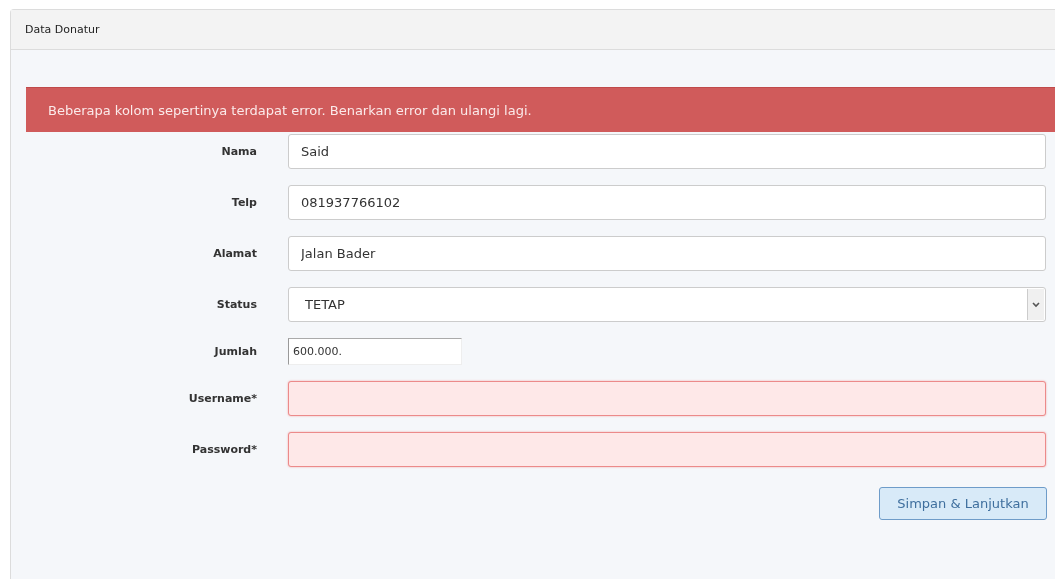 The width and height of the screenshot is (1055, 579). Describe the element at coordinates (1035, 304) in the screenshot. I see `chevron-down-icon` at that location.